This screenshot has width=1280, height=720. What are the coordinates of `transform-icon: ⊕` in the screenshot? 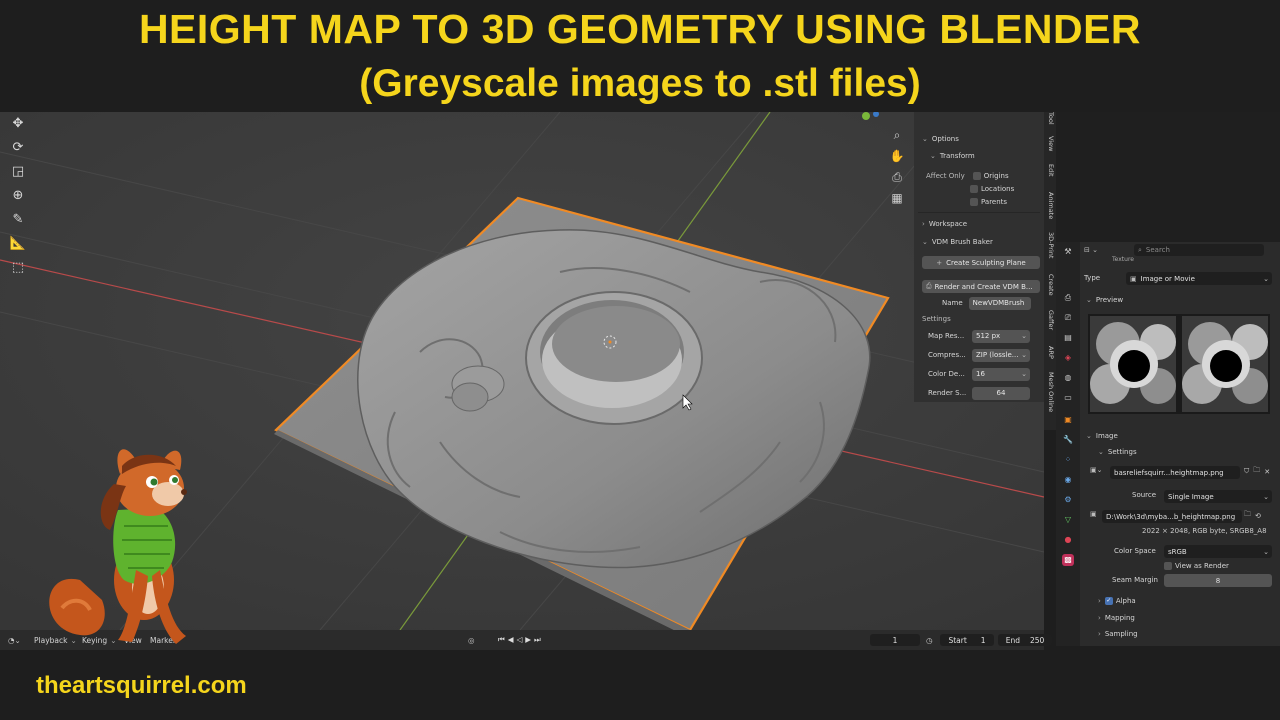 It's located at (18, 195).